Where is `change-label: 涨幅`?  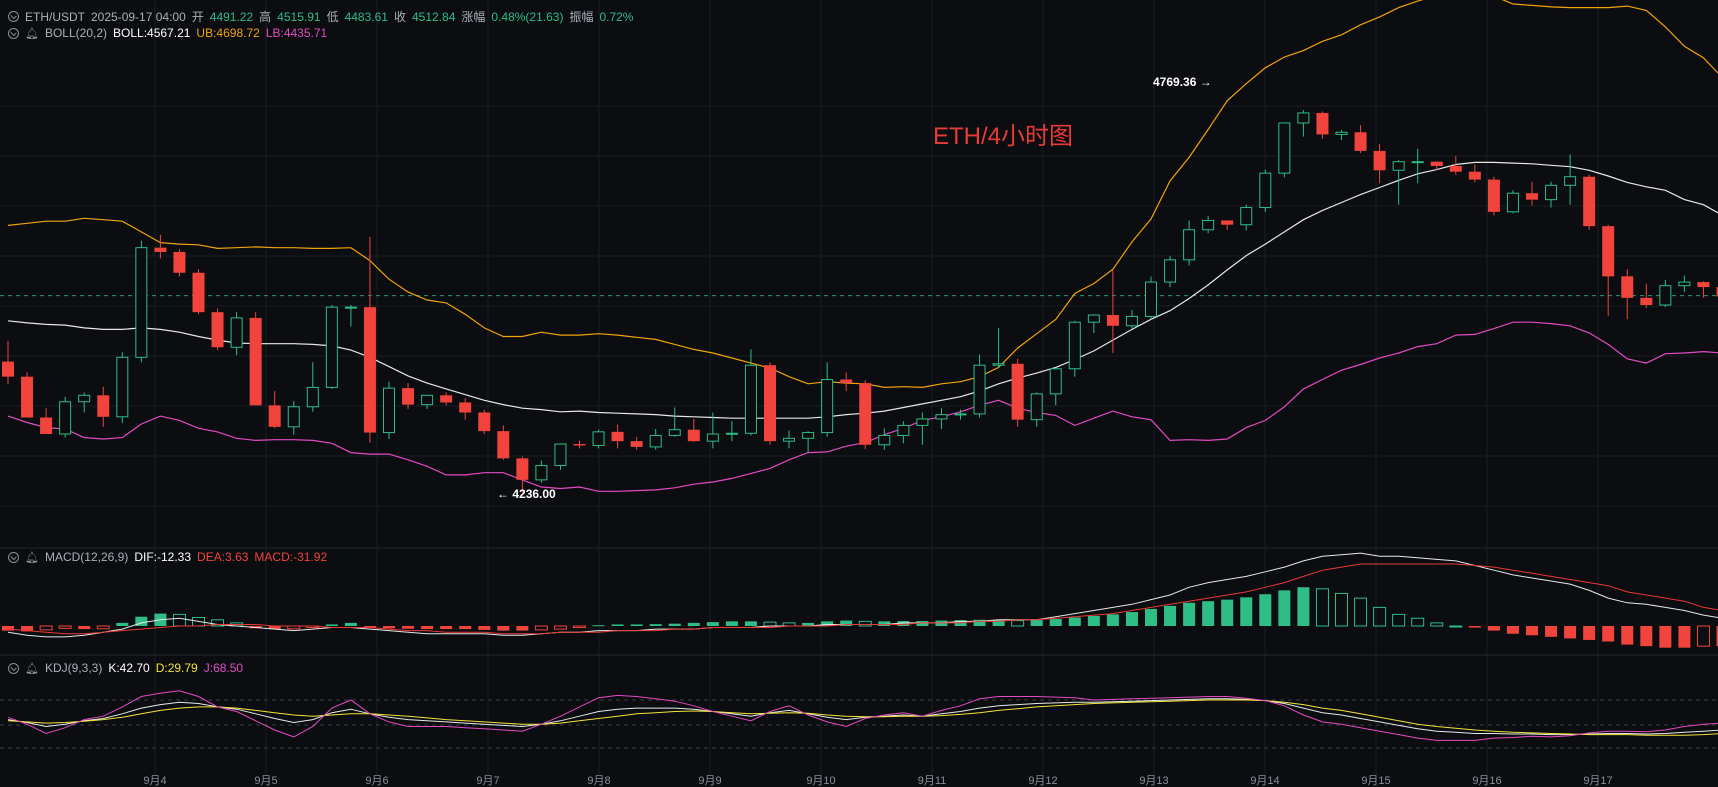 change-label: 涨幅 is located at coordinates (473, 17).